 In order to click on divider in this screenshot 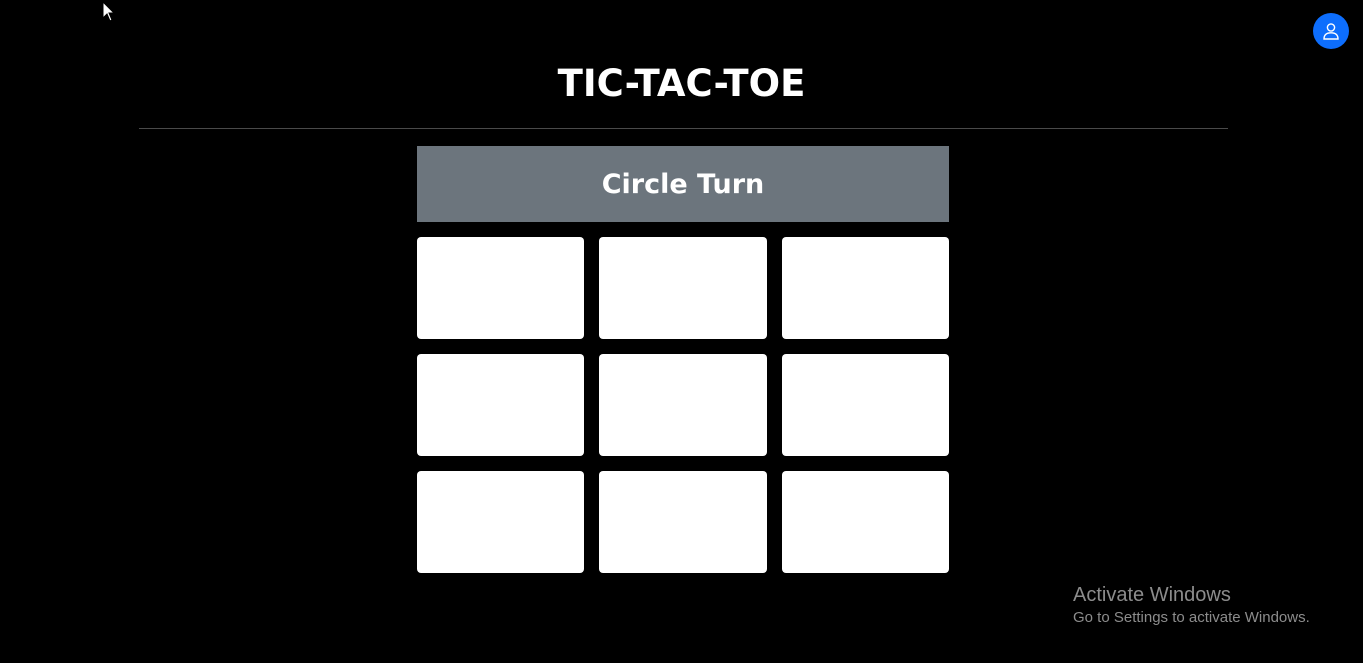, I will do `click(683, 128)`.